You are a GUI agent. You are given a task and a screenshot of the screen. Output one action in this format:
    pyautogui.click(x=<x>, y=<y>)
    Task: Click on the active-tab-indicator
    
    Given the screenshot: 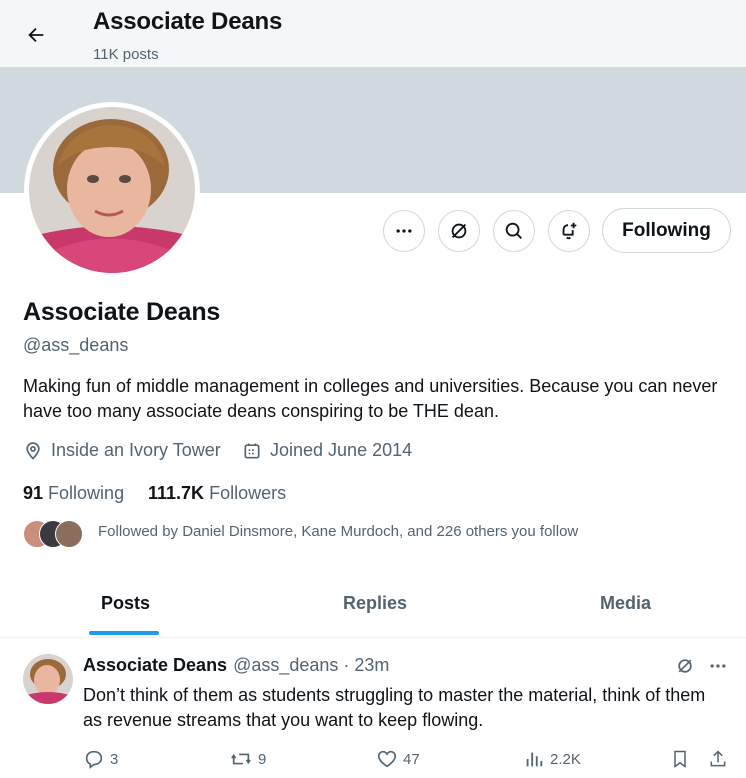 What is the action you would take?
    pyautogui.click(x=124, y=633)
    